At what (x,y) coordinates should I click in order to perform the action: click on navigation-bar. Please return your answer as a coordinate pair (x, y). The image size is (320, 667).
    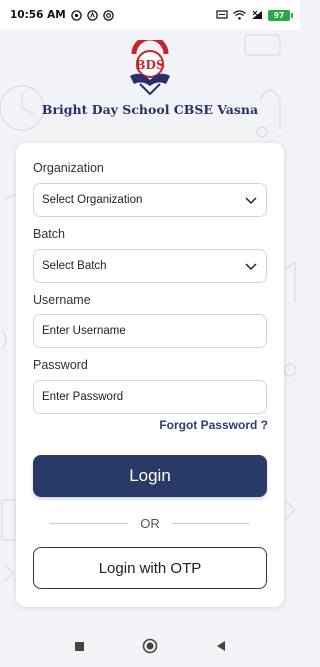
    Looking at the image, I should click on (150, 646).